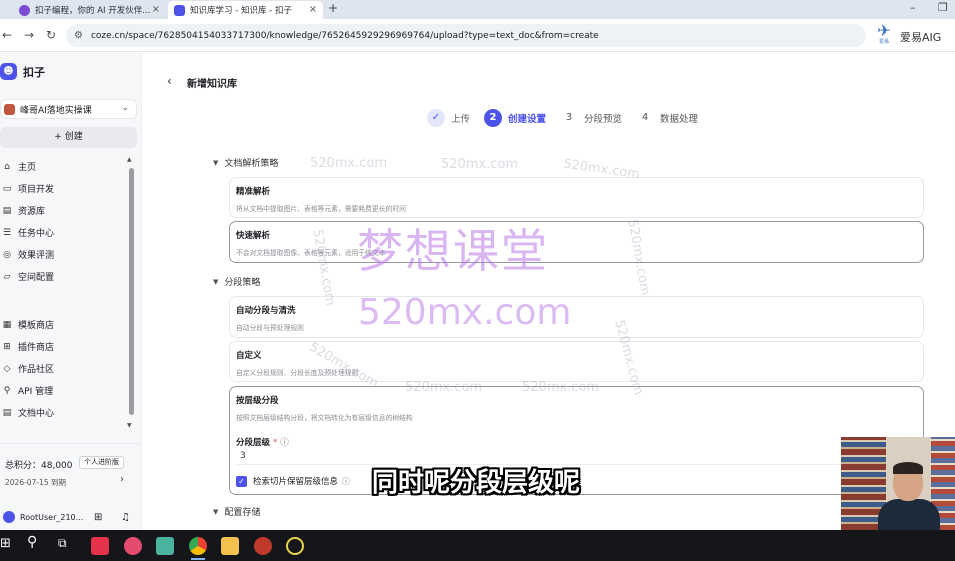 The width and height of the screenshot is (955, 561). I want to click on avatar, so click(9, 517).